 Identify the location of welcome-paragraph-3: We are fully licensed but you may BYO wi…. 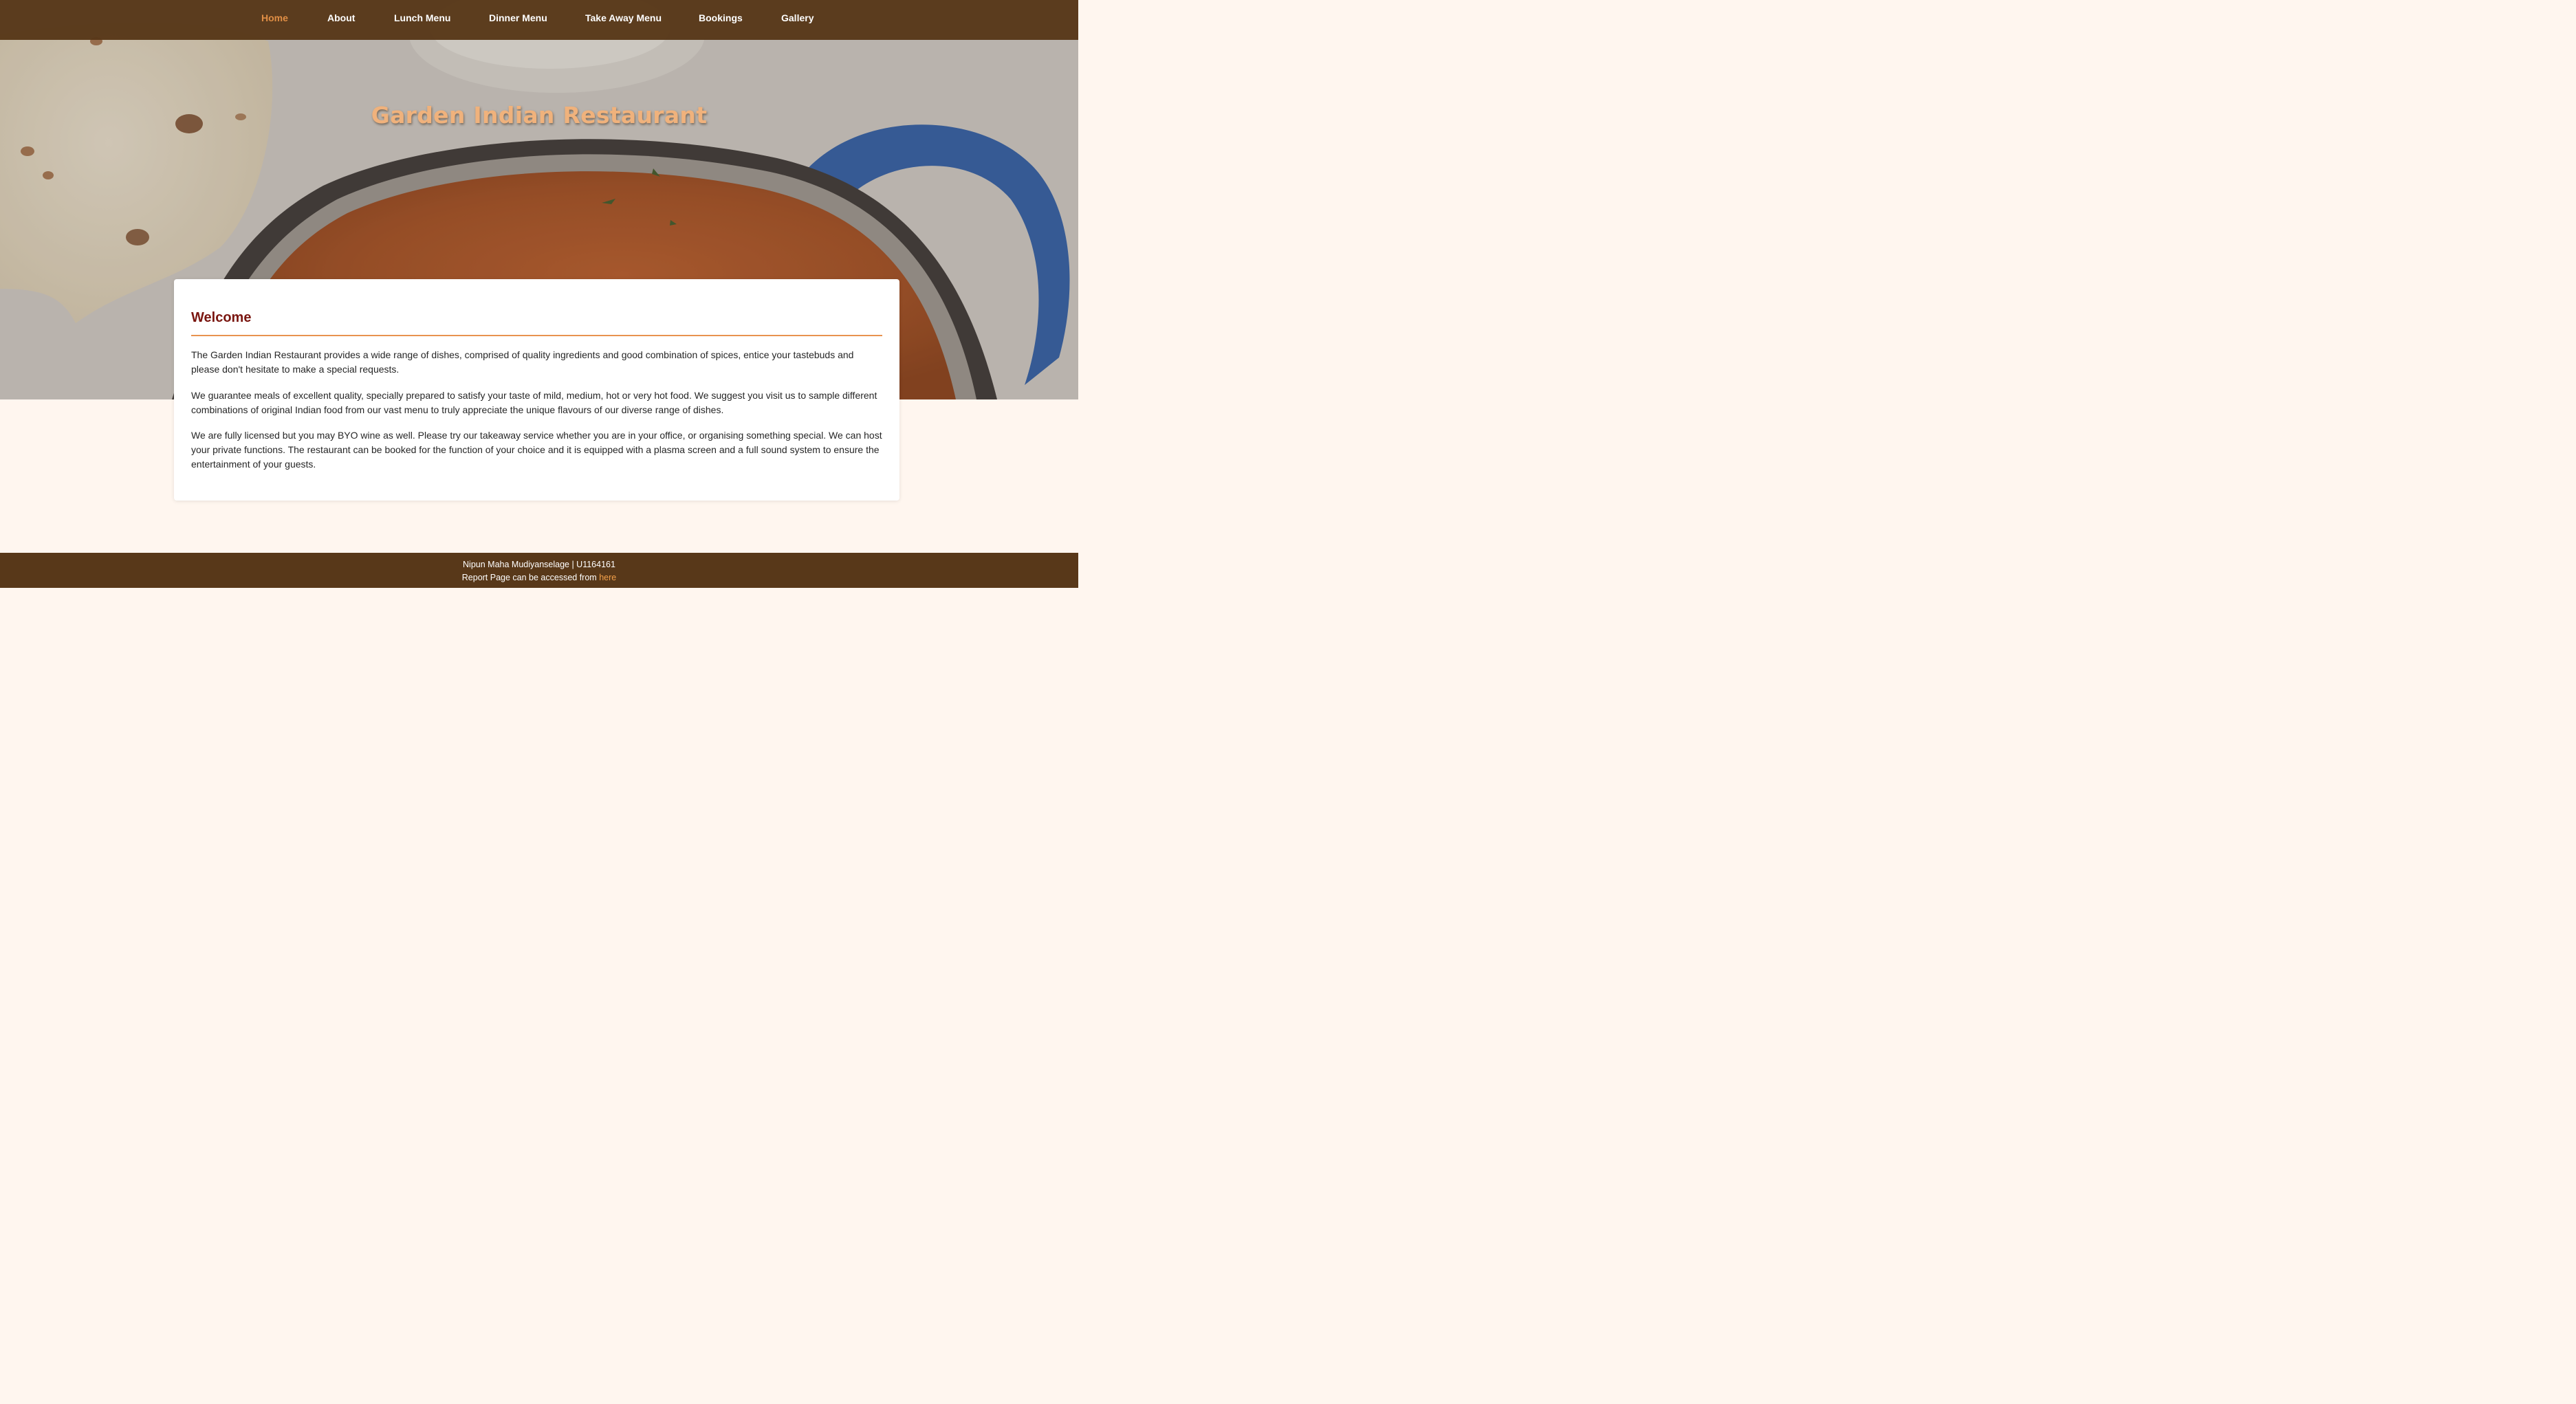
(536, 450).